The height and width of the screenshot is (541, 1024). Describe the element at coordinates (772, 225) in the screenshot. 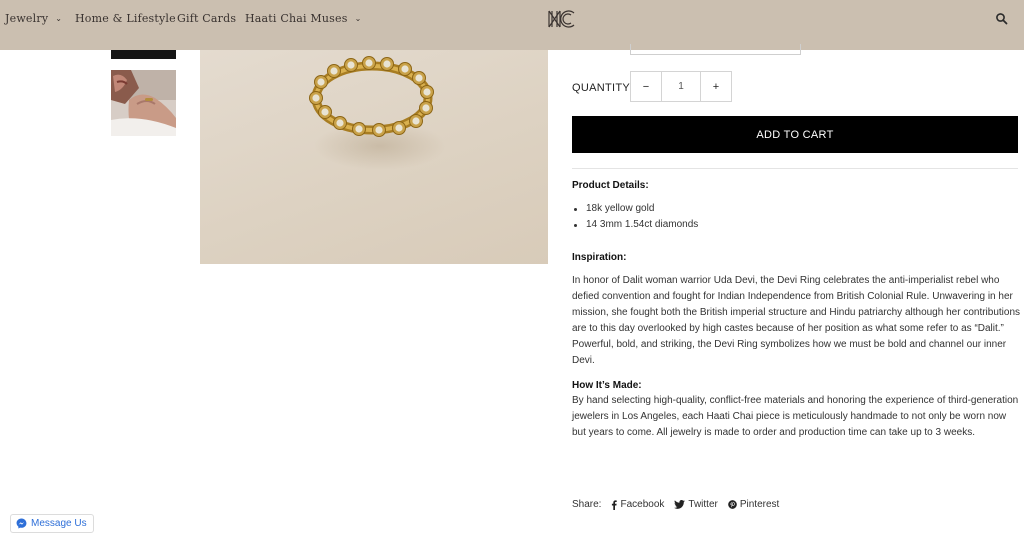

I see `list-item: 14 3mm 1.54ct diamonds` at that location.